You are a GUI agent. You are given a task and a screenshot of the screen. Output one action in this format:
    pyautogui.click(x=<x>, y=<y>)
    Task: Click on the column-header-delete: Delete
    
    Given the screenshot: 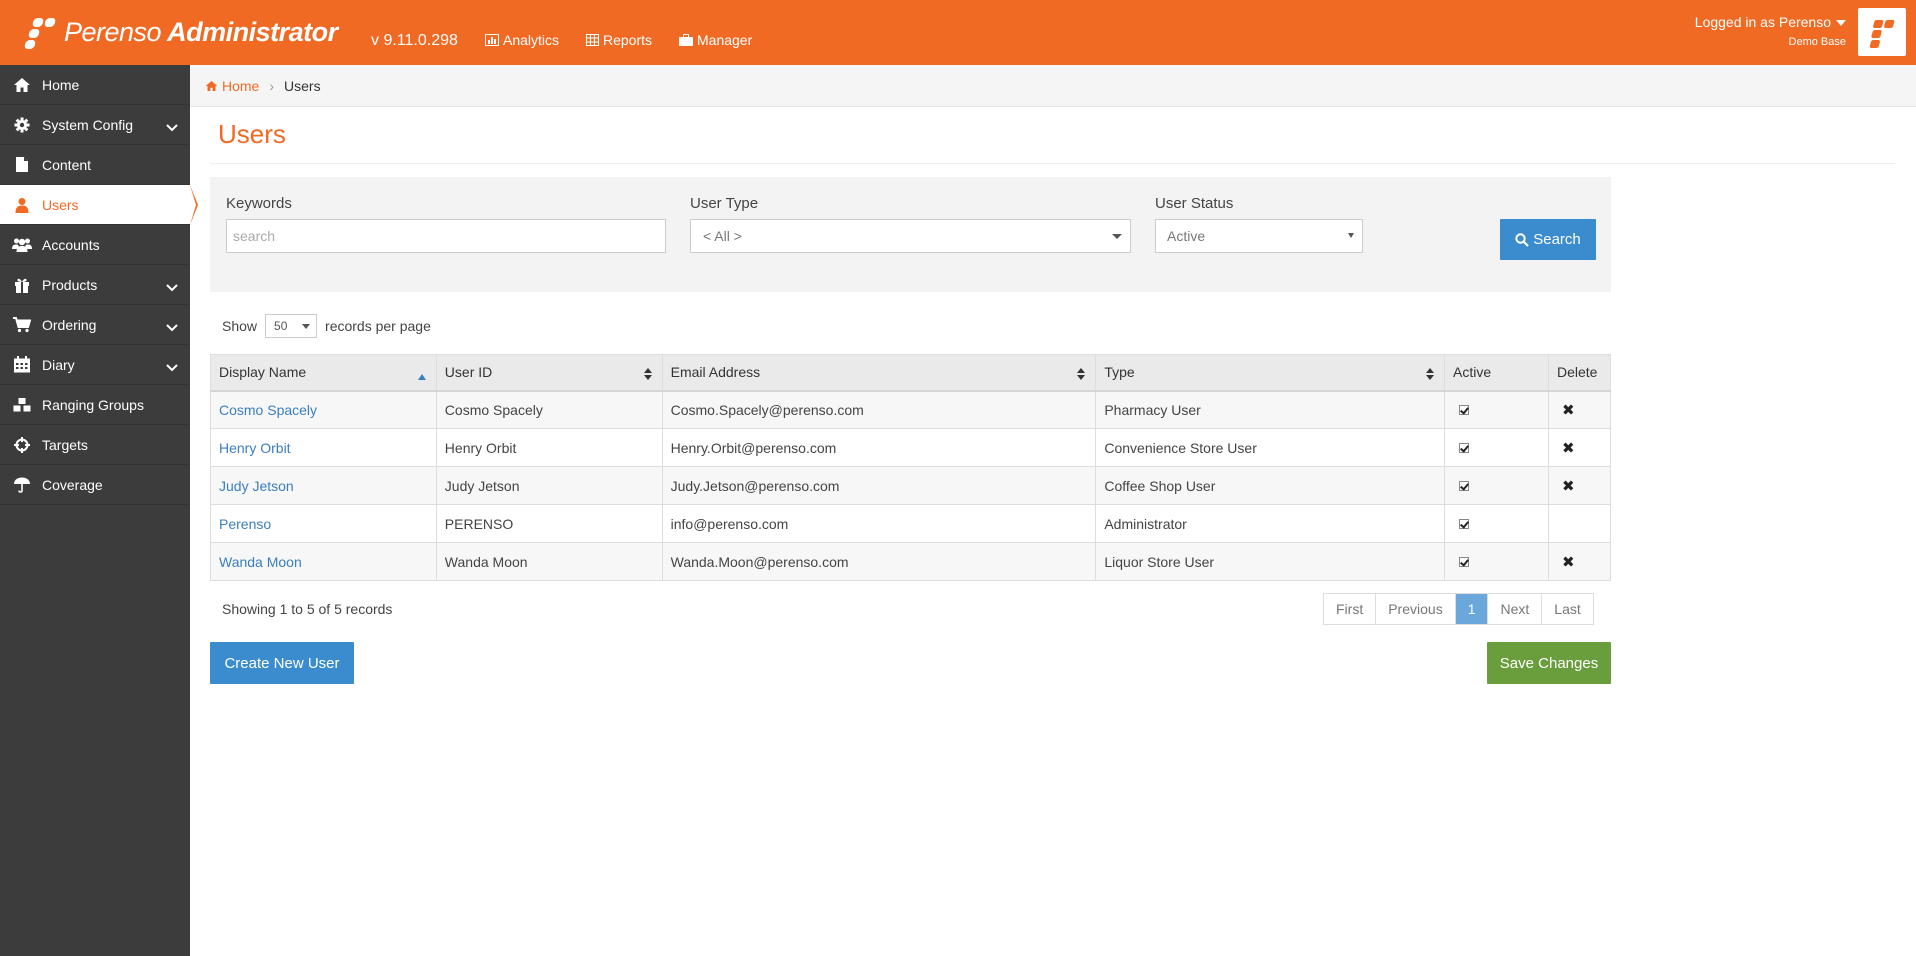 What is the action you would take?
    pyautogui.click(x=1579, y=373)
    